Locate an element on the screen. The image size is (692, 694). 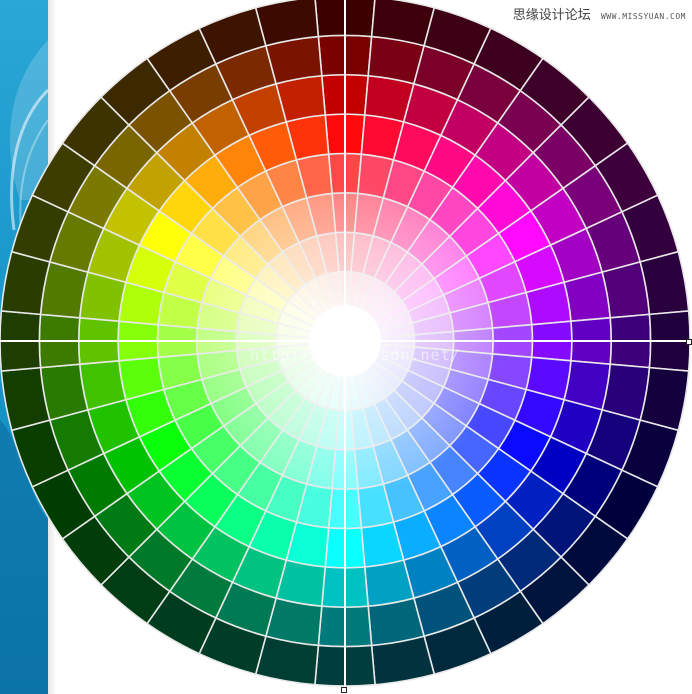
forum-name: 思缘设计论坛 is located at coordinates (551, 15).